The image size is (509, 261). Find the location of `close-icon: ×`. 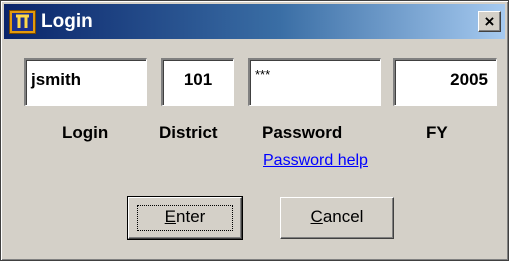

close-icon: × is located at coordinates (489, 21).